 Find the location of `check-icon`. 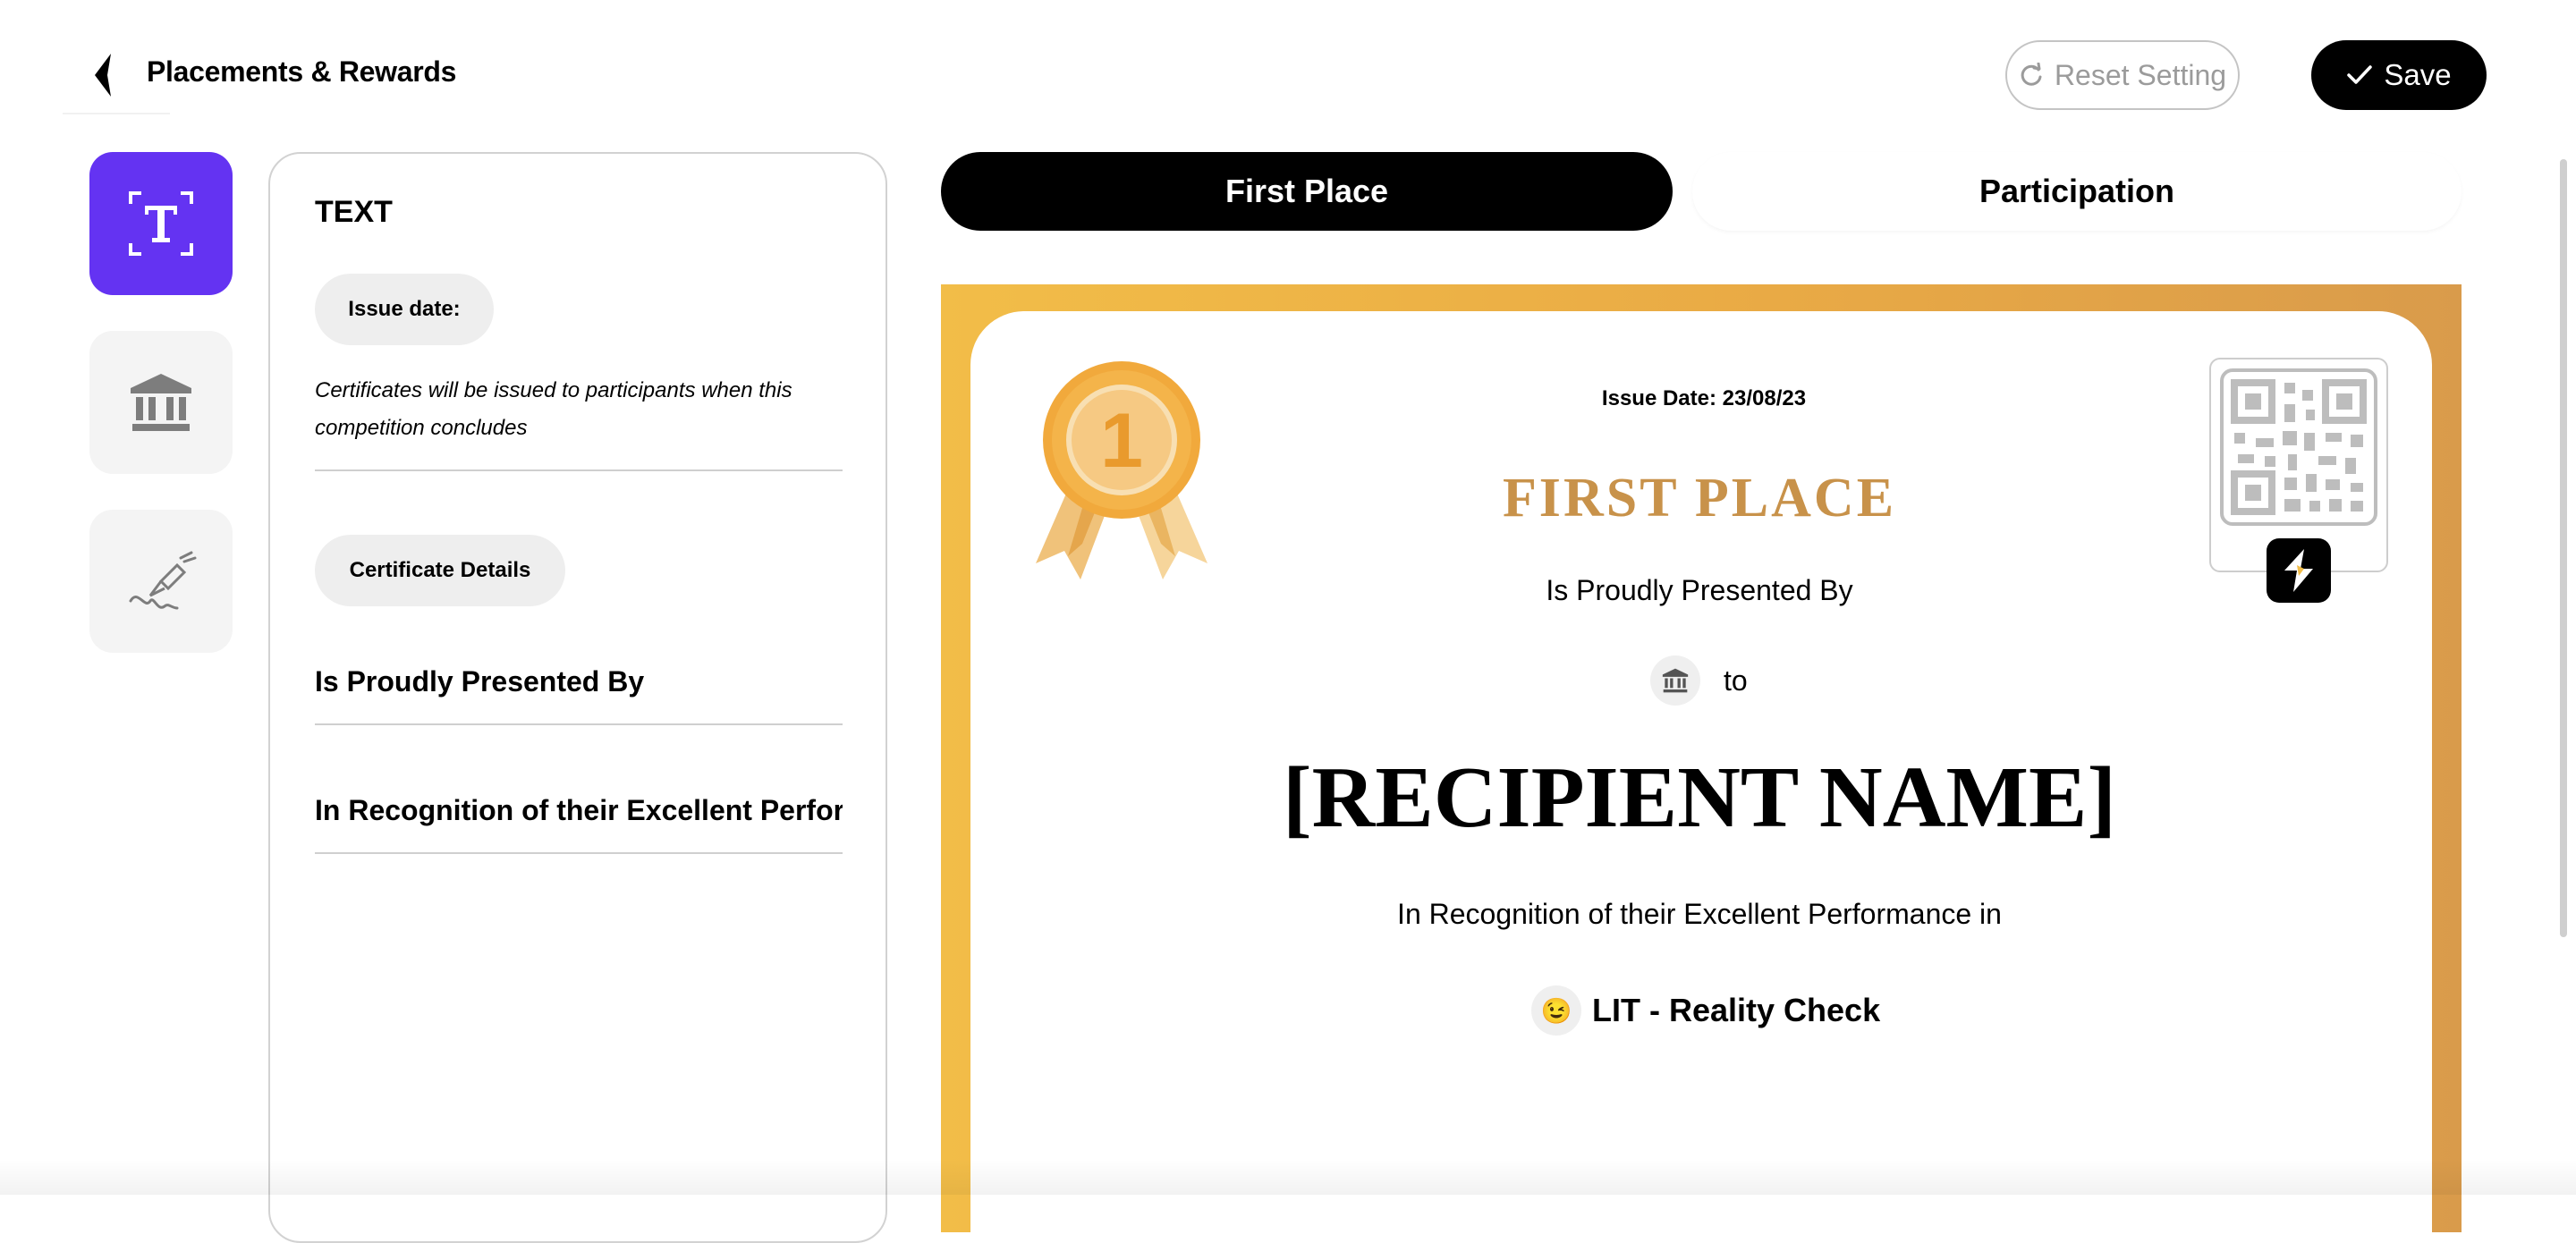

check-icon is located at coordinates (2360, 74).